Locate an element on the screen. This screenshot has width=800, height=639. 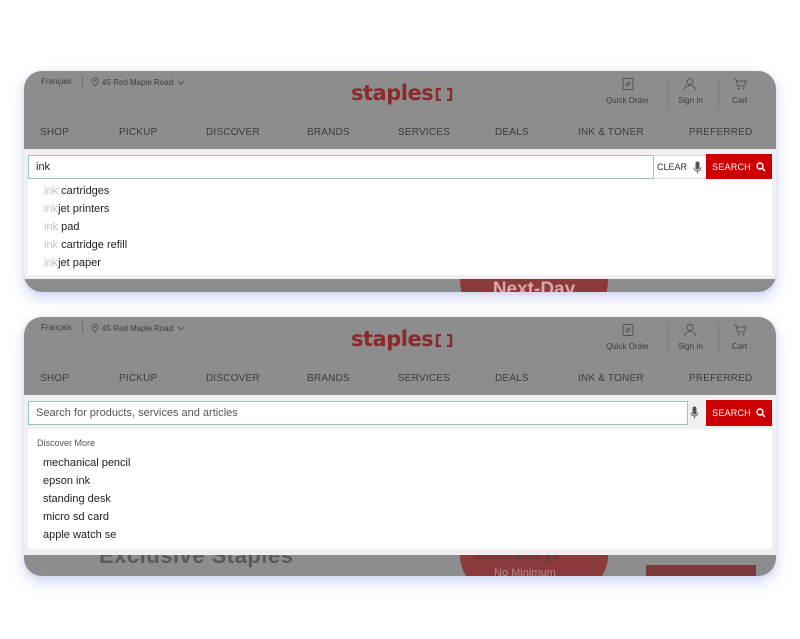
list-item: ink cartridge refill is located at coordinates (400, 245).